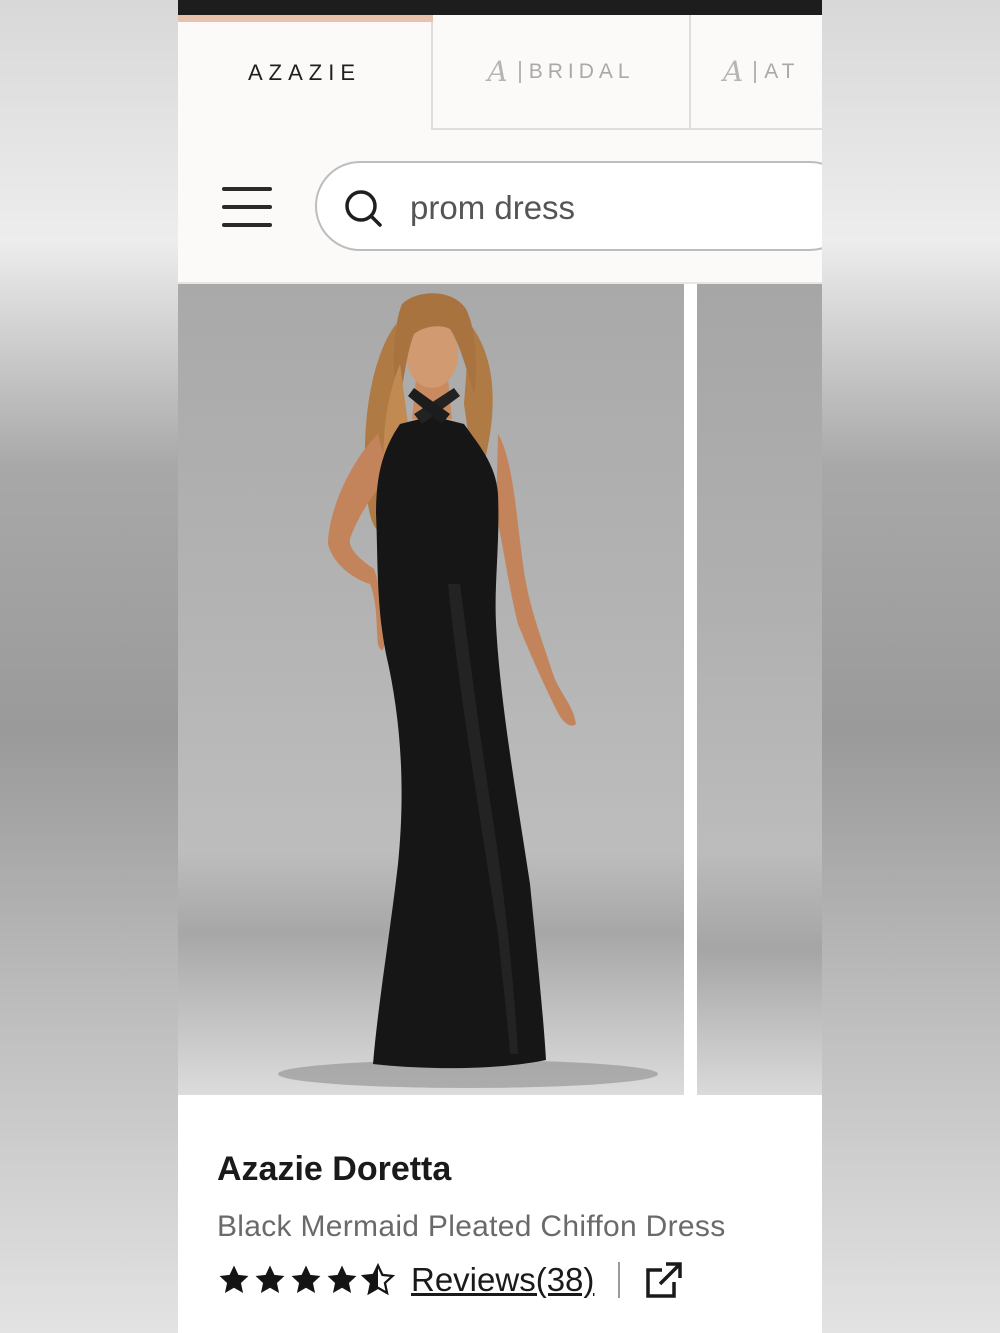  Describe the element at coordinates (761, 71) in the screenshot. I see `tab-at-content: A AT` at that location.